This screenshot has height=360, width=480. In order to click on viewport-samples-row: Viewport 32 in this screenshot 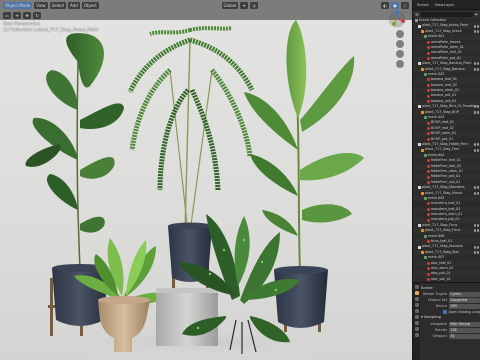, I will do `click(450, 336)`.